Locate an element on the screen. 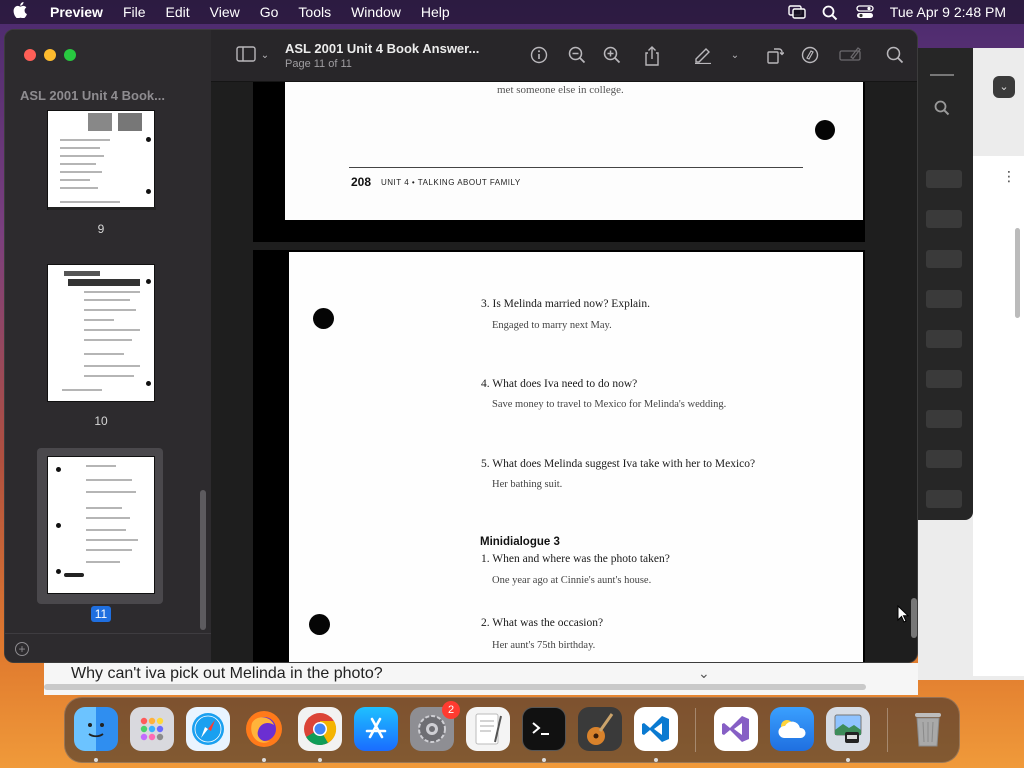  dock: 2 is located at coordinates (512, 730).